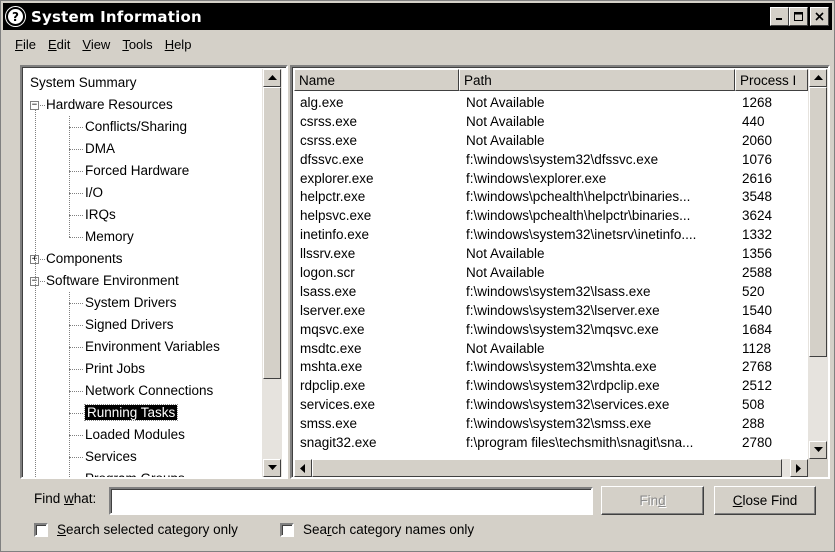 This screenshot has height=552, width=835. What do you see at coordinates (331, 367) in the screenshot?
I see `cell-name: mshta.exe` at bounding box center [331, 367].